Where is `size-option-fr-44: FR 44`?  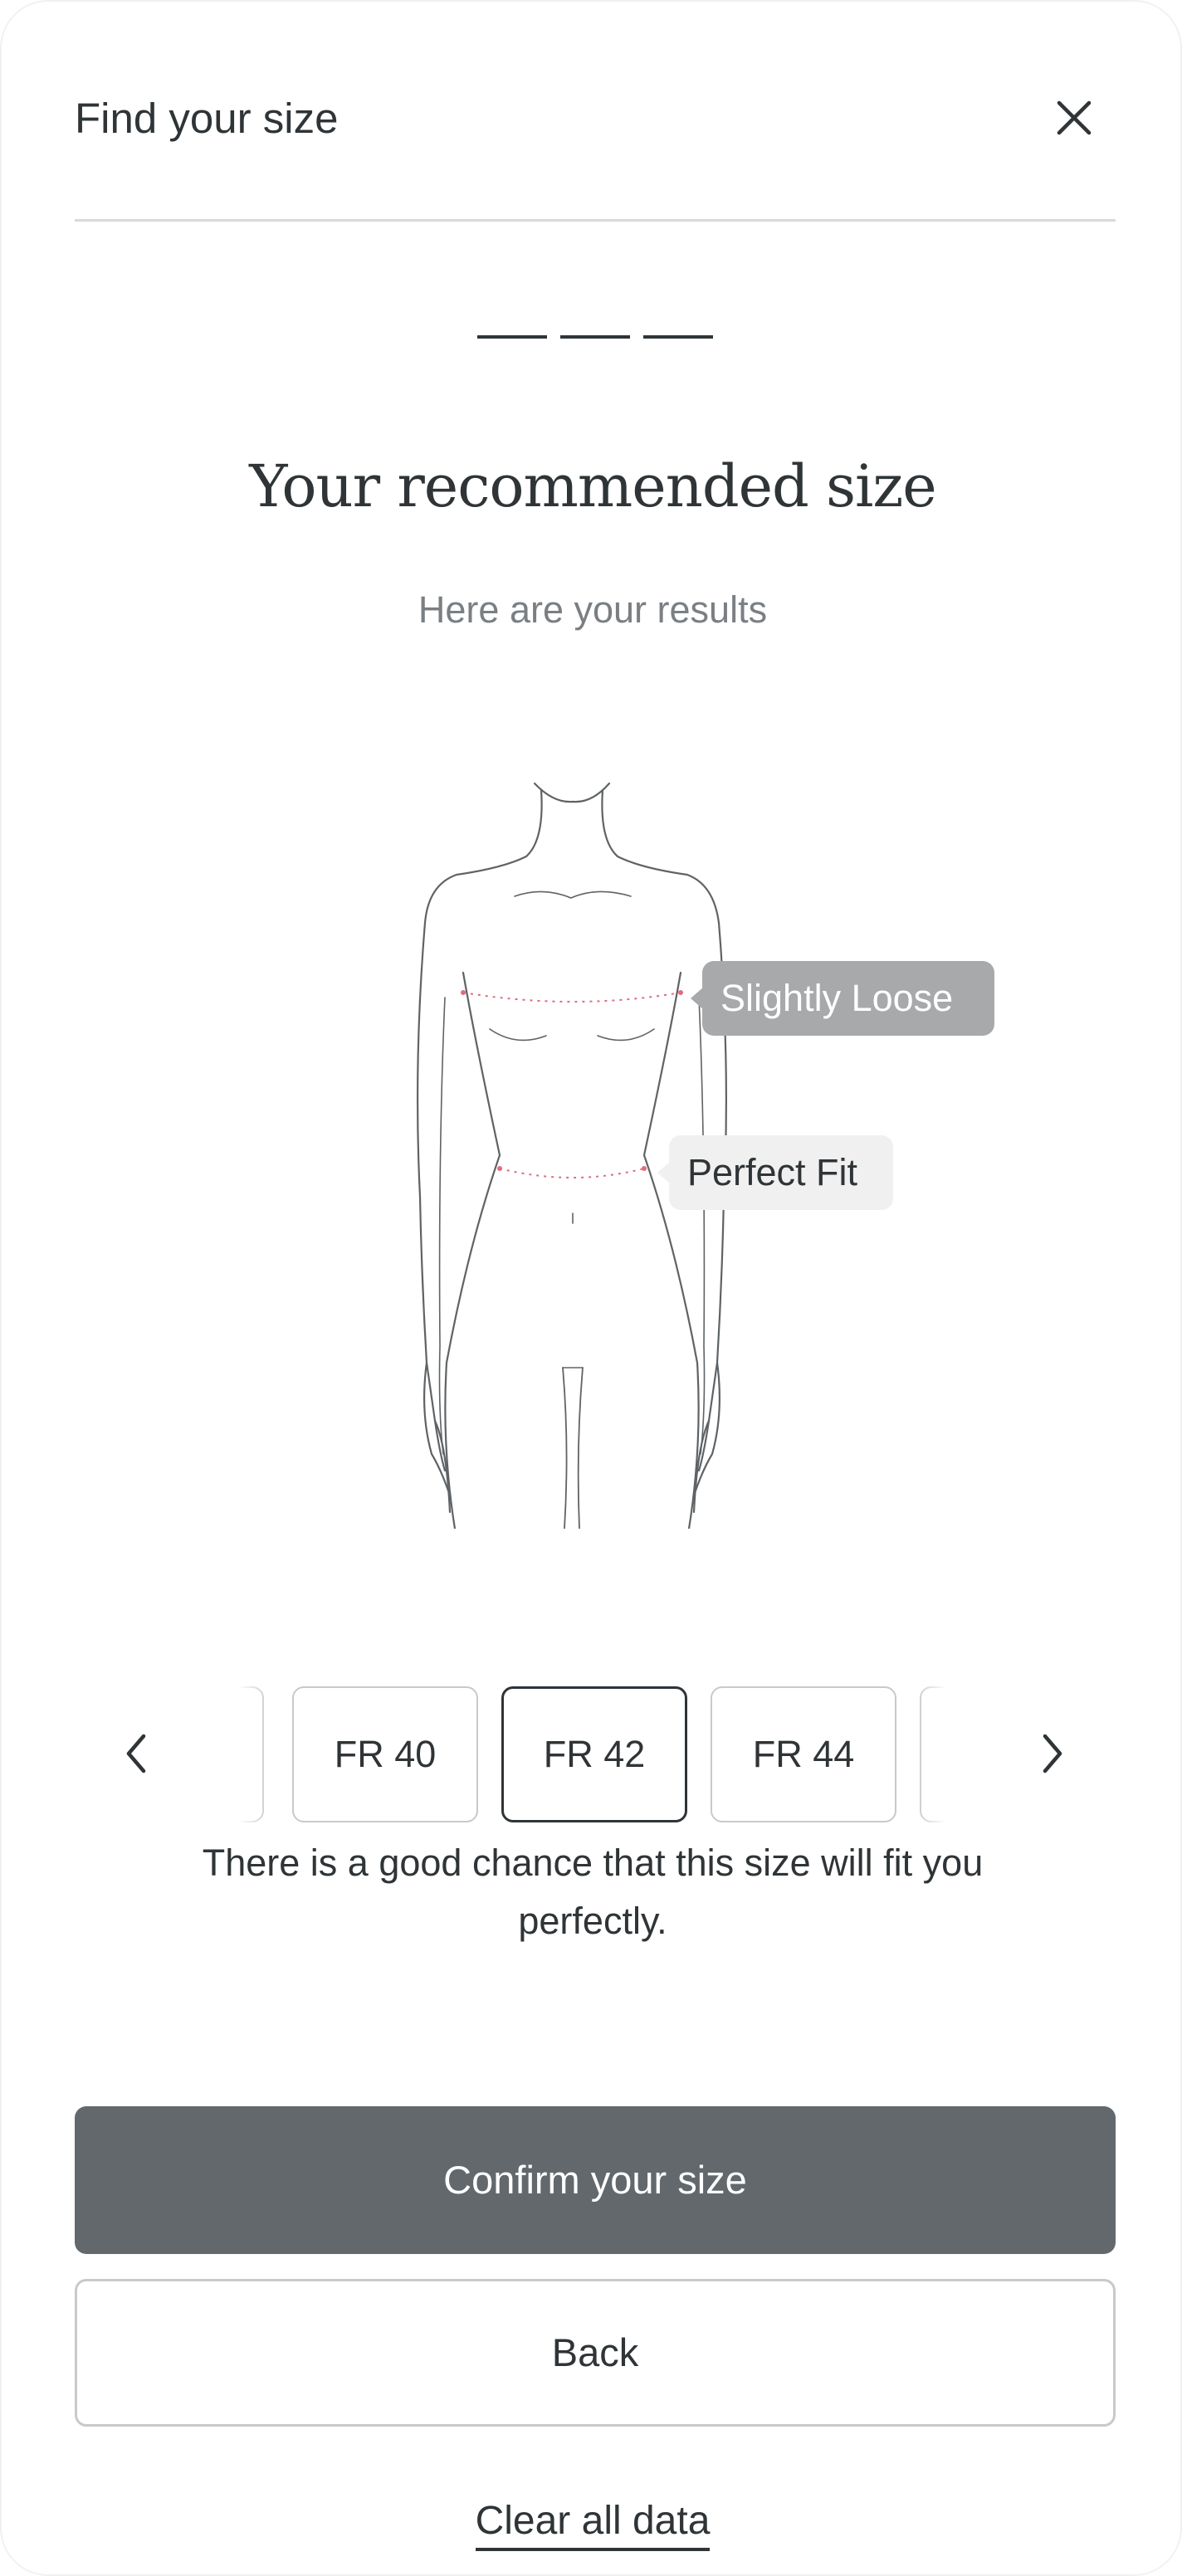
size-option-fr-44: FR 44 is located at coordinates (803, 1754).